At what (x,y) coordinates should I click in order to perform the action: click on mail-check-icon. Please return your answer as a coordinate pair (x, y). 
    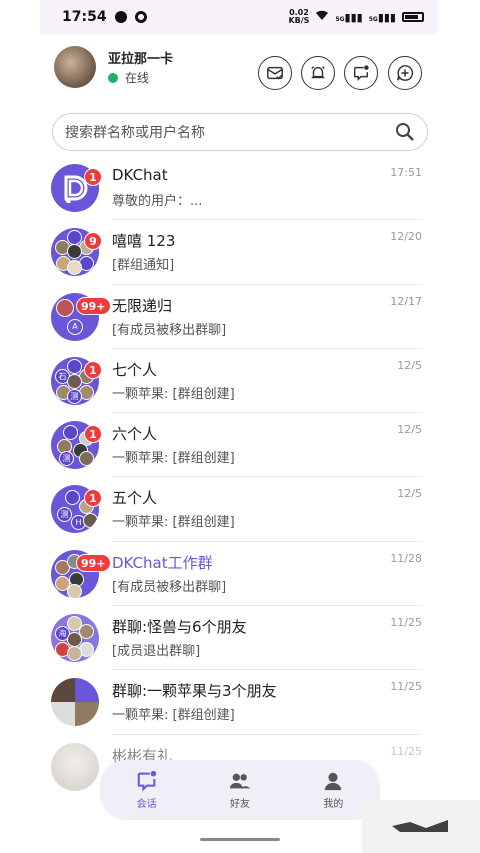
    Looking at the image, I should click on (275, 73).